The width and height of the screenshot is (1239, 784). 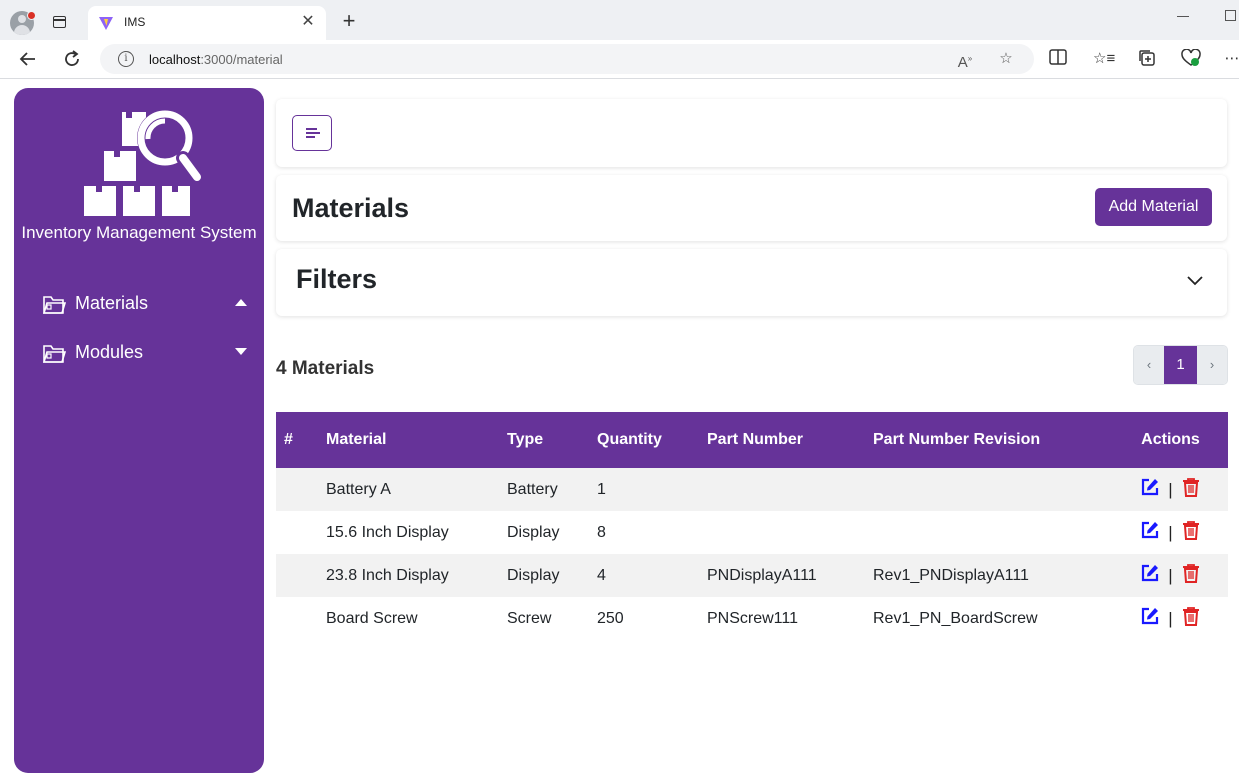 What do you see at coordinates (106, 23) in the screenshot?
I see `vite-logo-icon` at bounding box center [106, 23].